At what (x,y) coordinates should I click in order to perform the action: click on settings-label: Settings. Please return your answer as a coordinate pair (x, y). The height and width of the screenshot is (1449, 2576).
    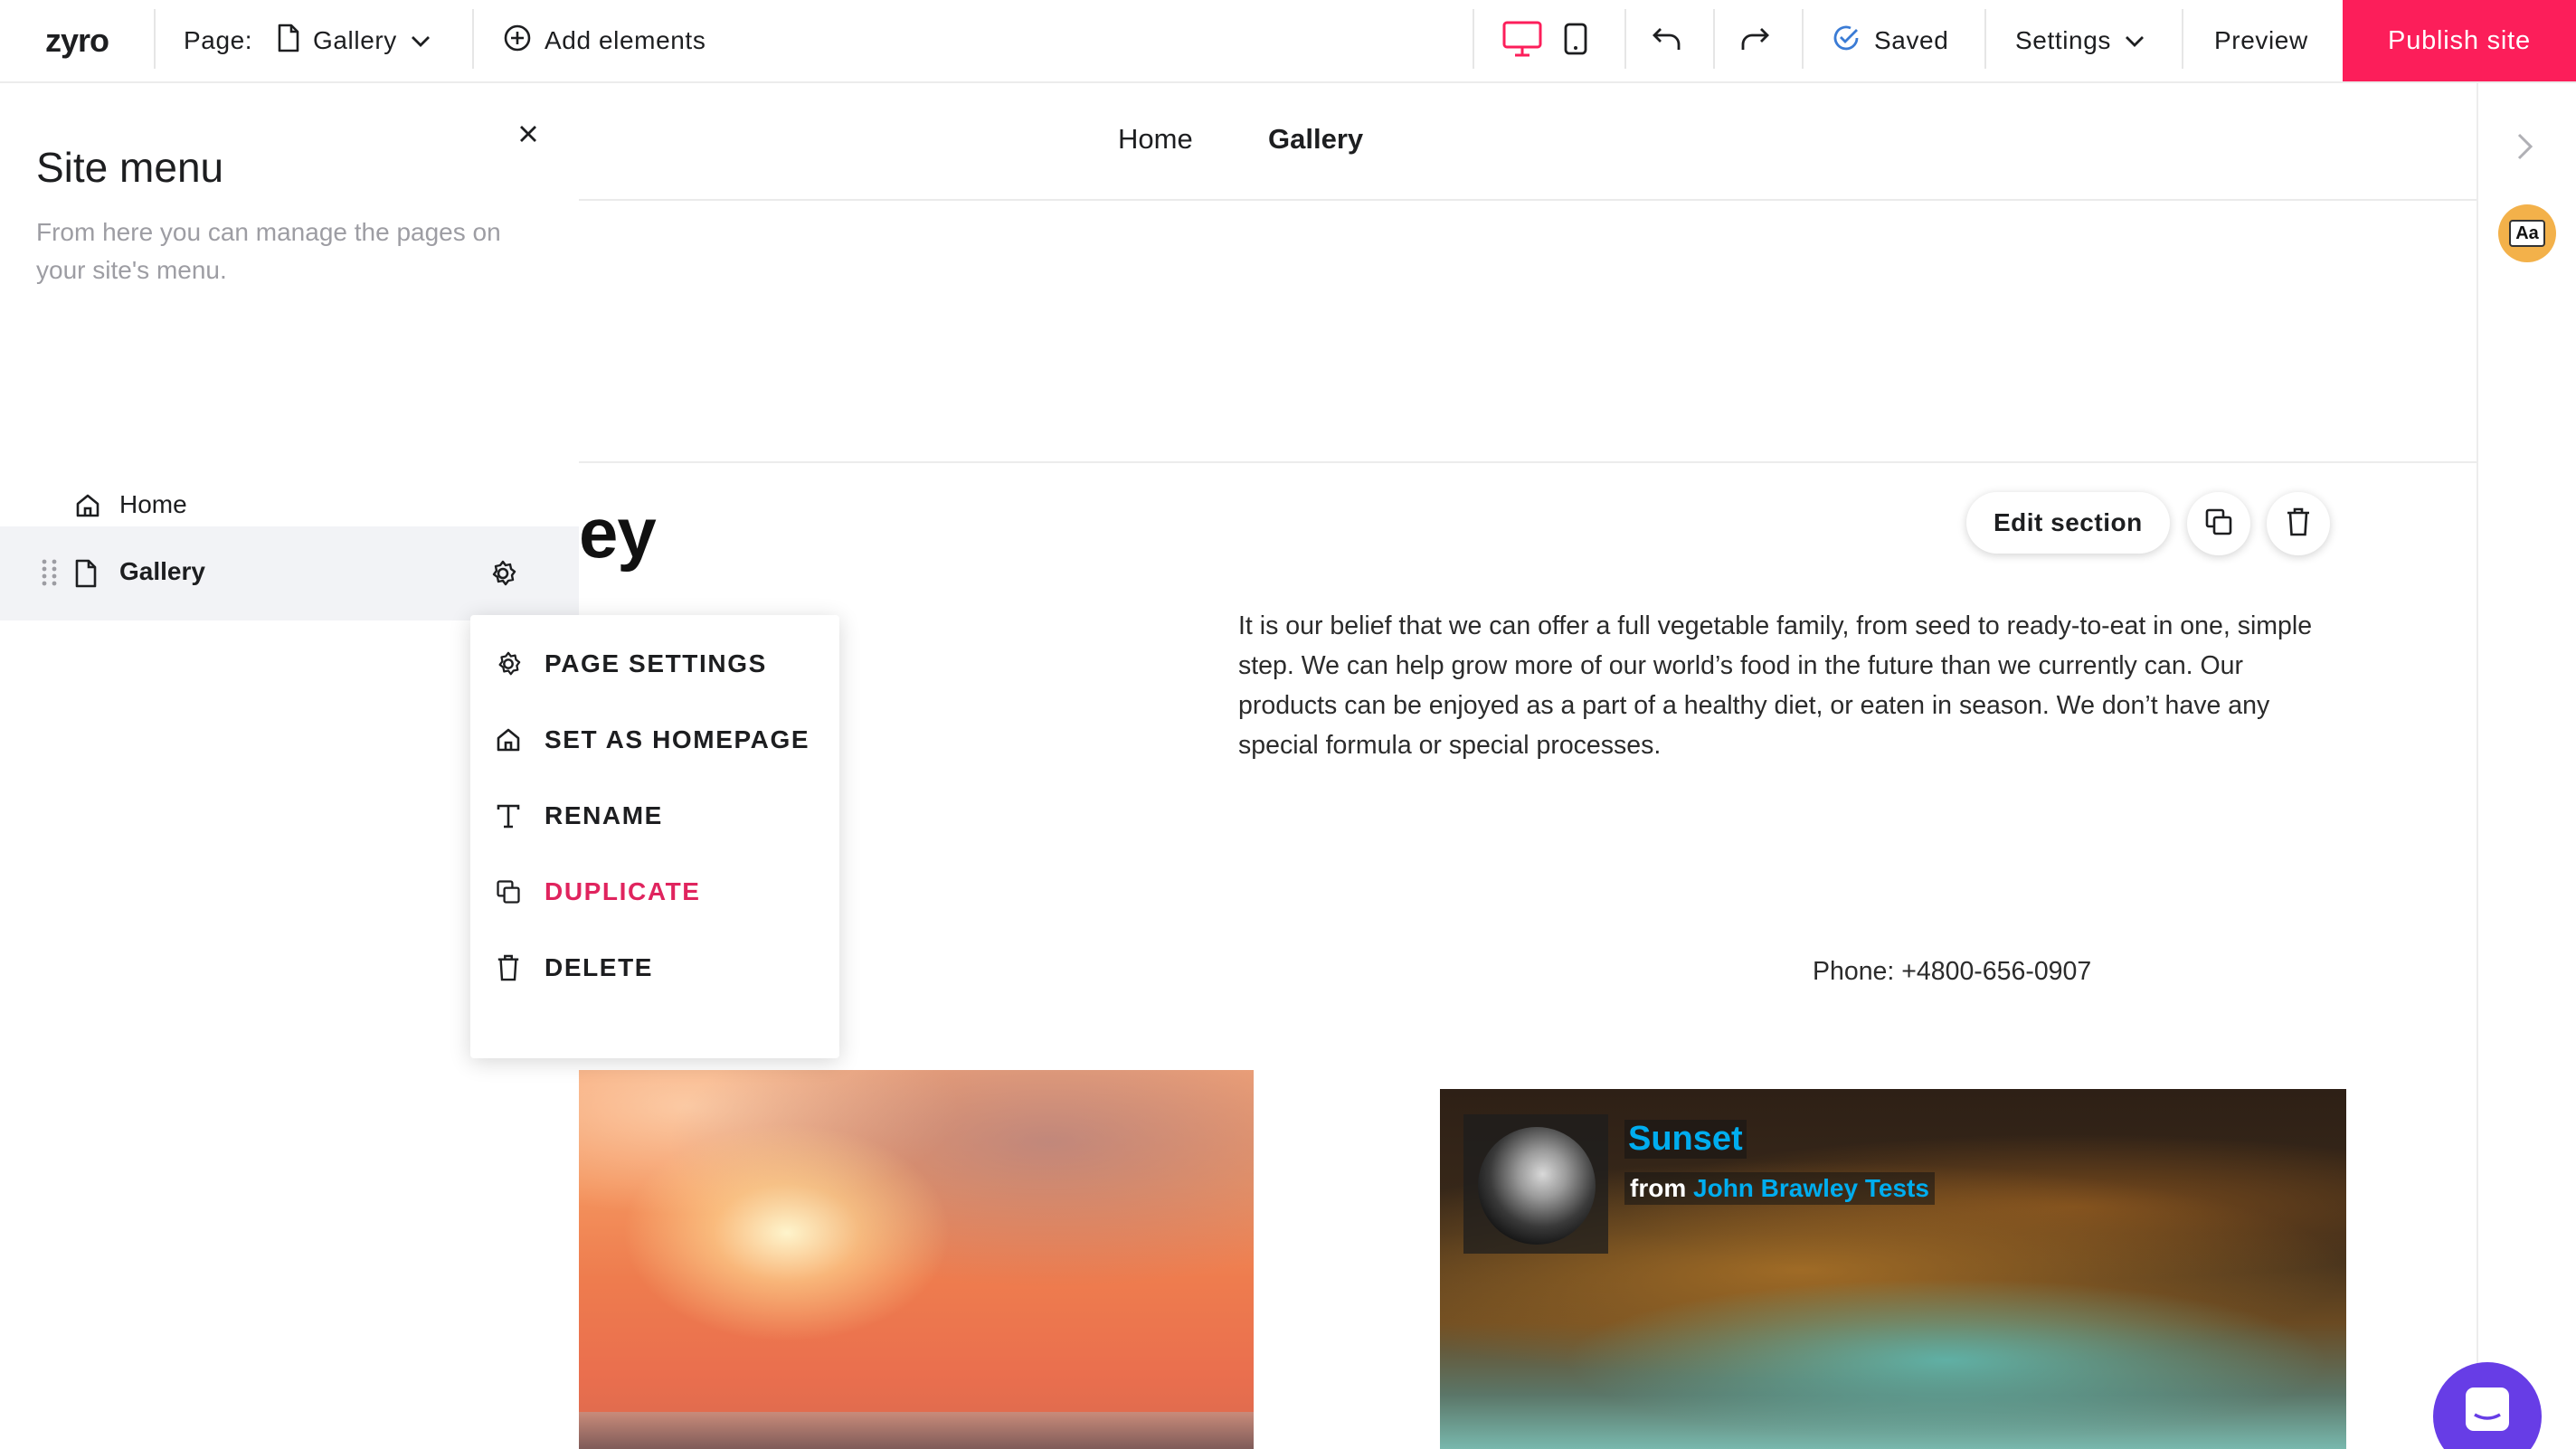
    Looking at the image, I should click on (2063, 40).